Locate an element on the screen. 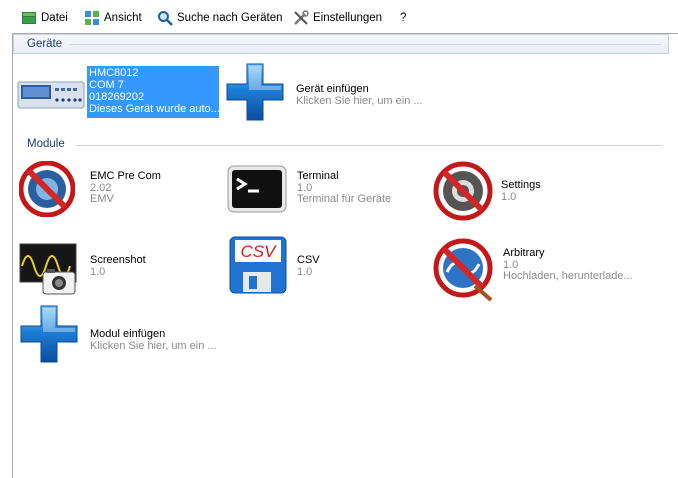 The height and width of the screenshot is (478, 678). menu-ansicht: Ansicht is located at coordinates (113, 18).